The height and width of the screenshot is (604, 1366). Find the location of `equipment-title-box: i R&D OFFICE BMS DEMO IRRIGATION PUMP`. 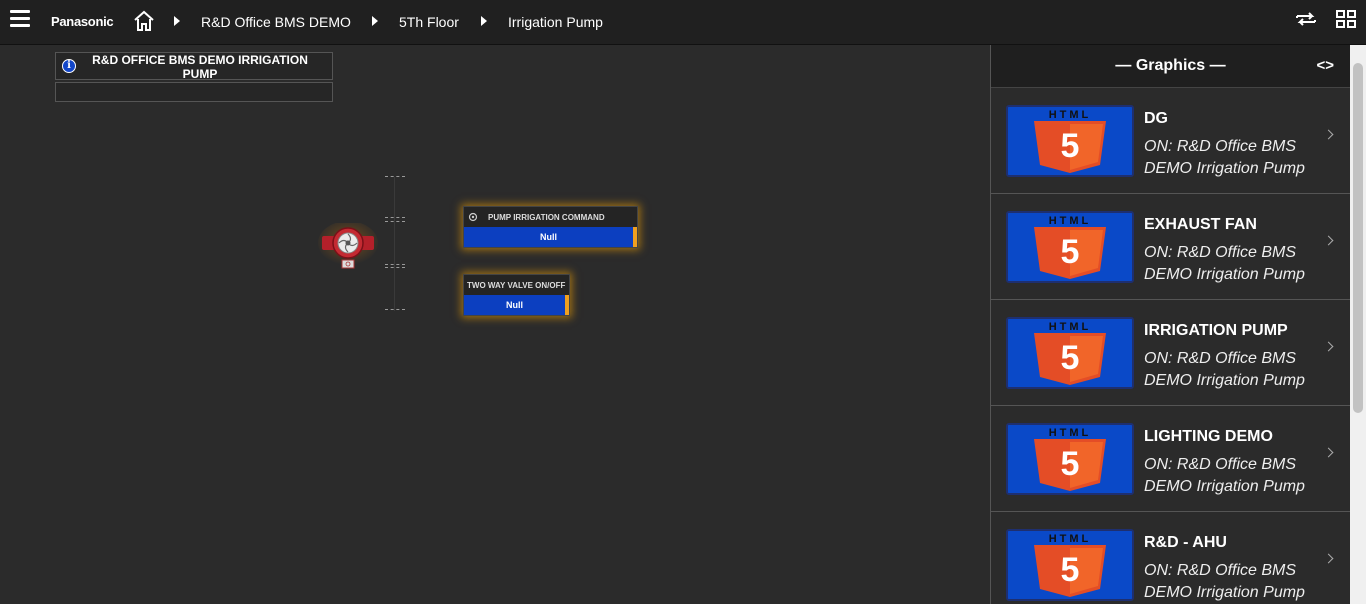

equipment-title-box: i R&D OFFICE BMS DEMO IRRIGATION PUMP is located at coordinates (194, 66).